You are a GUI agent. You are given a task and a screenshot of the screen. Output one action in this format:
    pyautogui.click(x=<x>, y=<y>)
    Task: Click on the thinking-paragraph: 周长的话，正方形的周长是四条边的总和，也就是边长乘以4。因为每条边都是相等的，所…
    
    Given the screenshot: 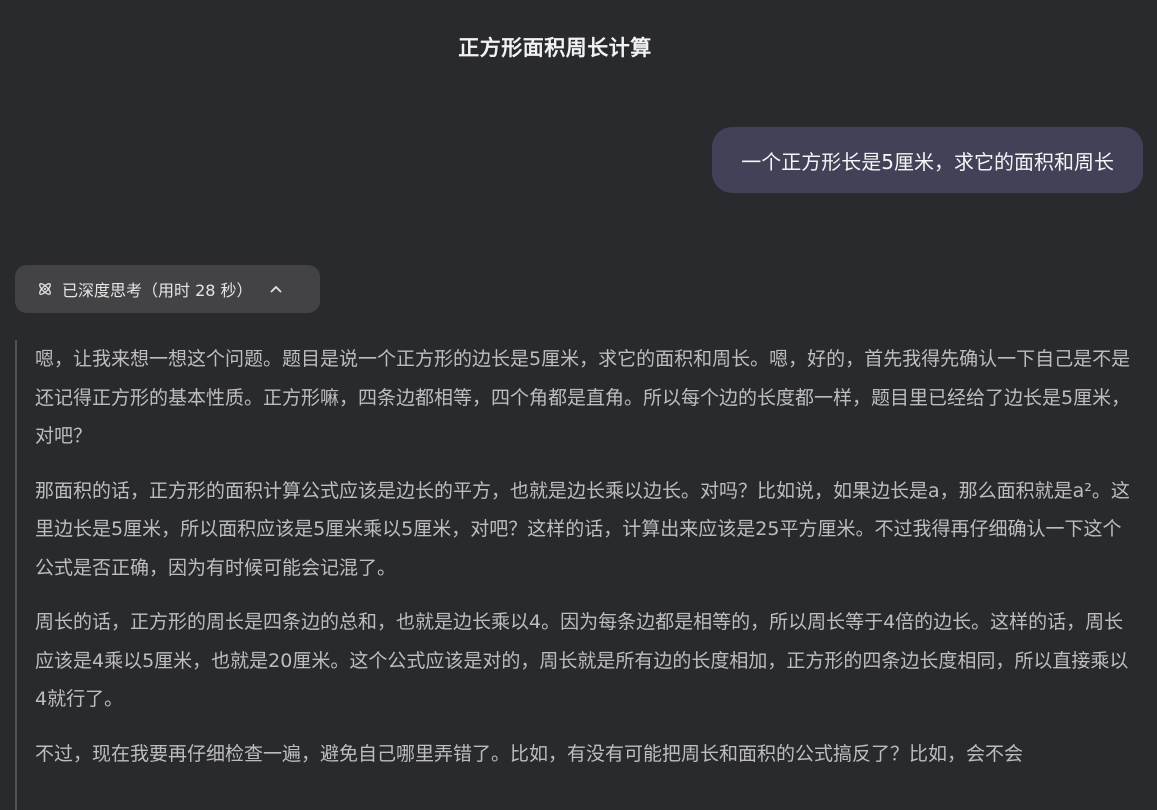 What is the action you would take?
    pyautogui.click(x=582, y=660)
    